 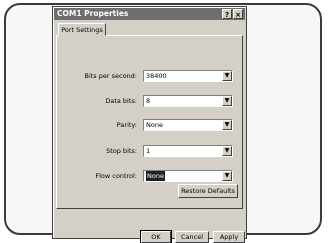 What do you see at coordinates (121, 101) in the screenshot?
I see `data-bits-label: Data bits:` at bounding box center [121, 101].